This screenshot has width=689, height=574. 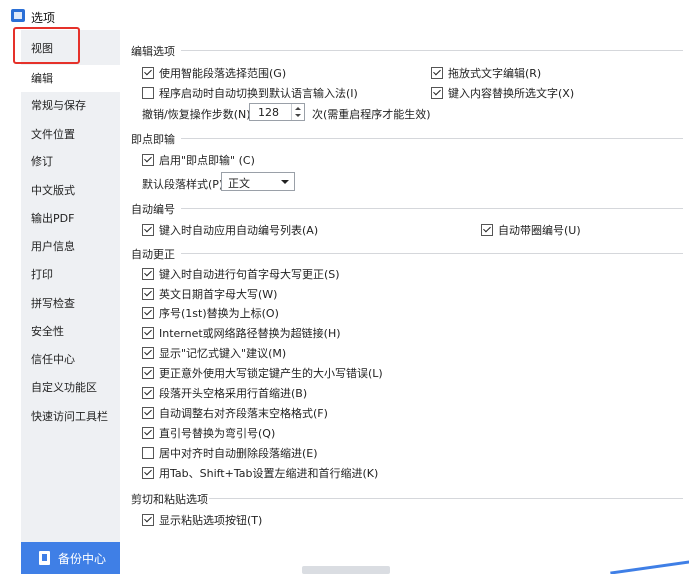 I want to click on sidebar-item-user-info: 用户信息, so click(x=70, y=246).